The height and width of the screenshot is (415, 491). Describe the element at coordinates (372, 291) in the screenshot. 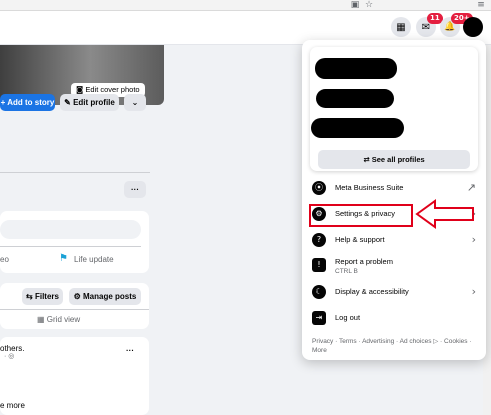

I see `menu-item-label: Display & accessibility` at that location.